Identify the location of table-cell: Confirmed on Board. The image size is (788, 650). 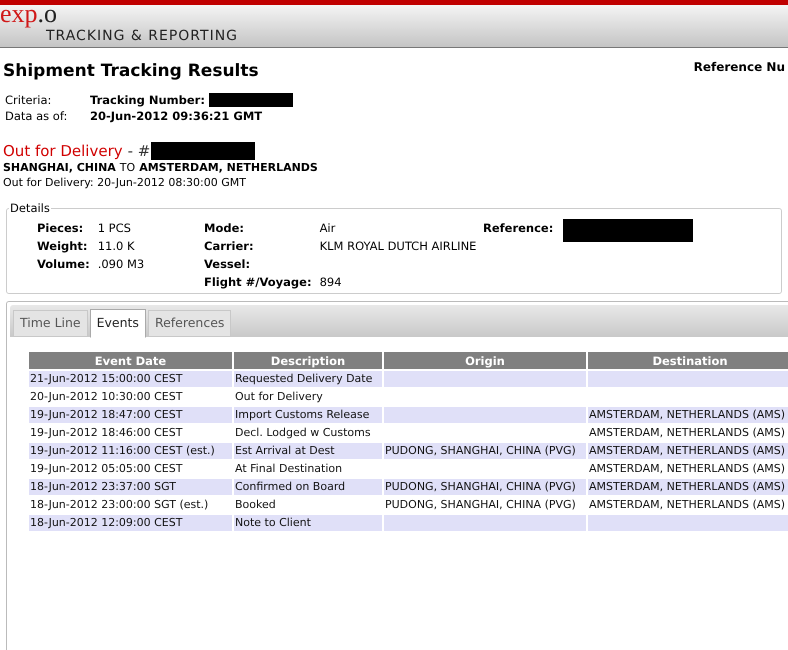
(308, 487).